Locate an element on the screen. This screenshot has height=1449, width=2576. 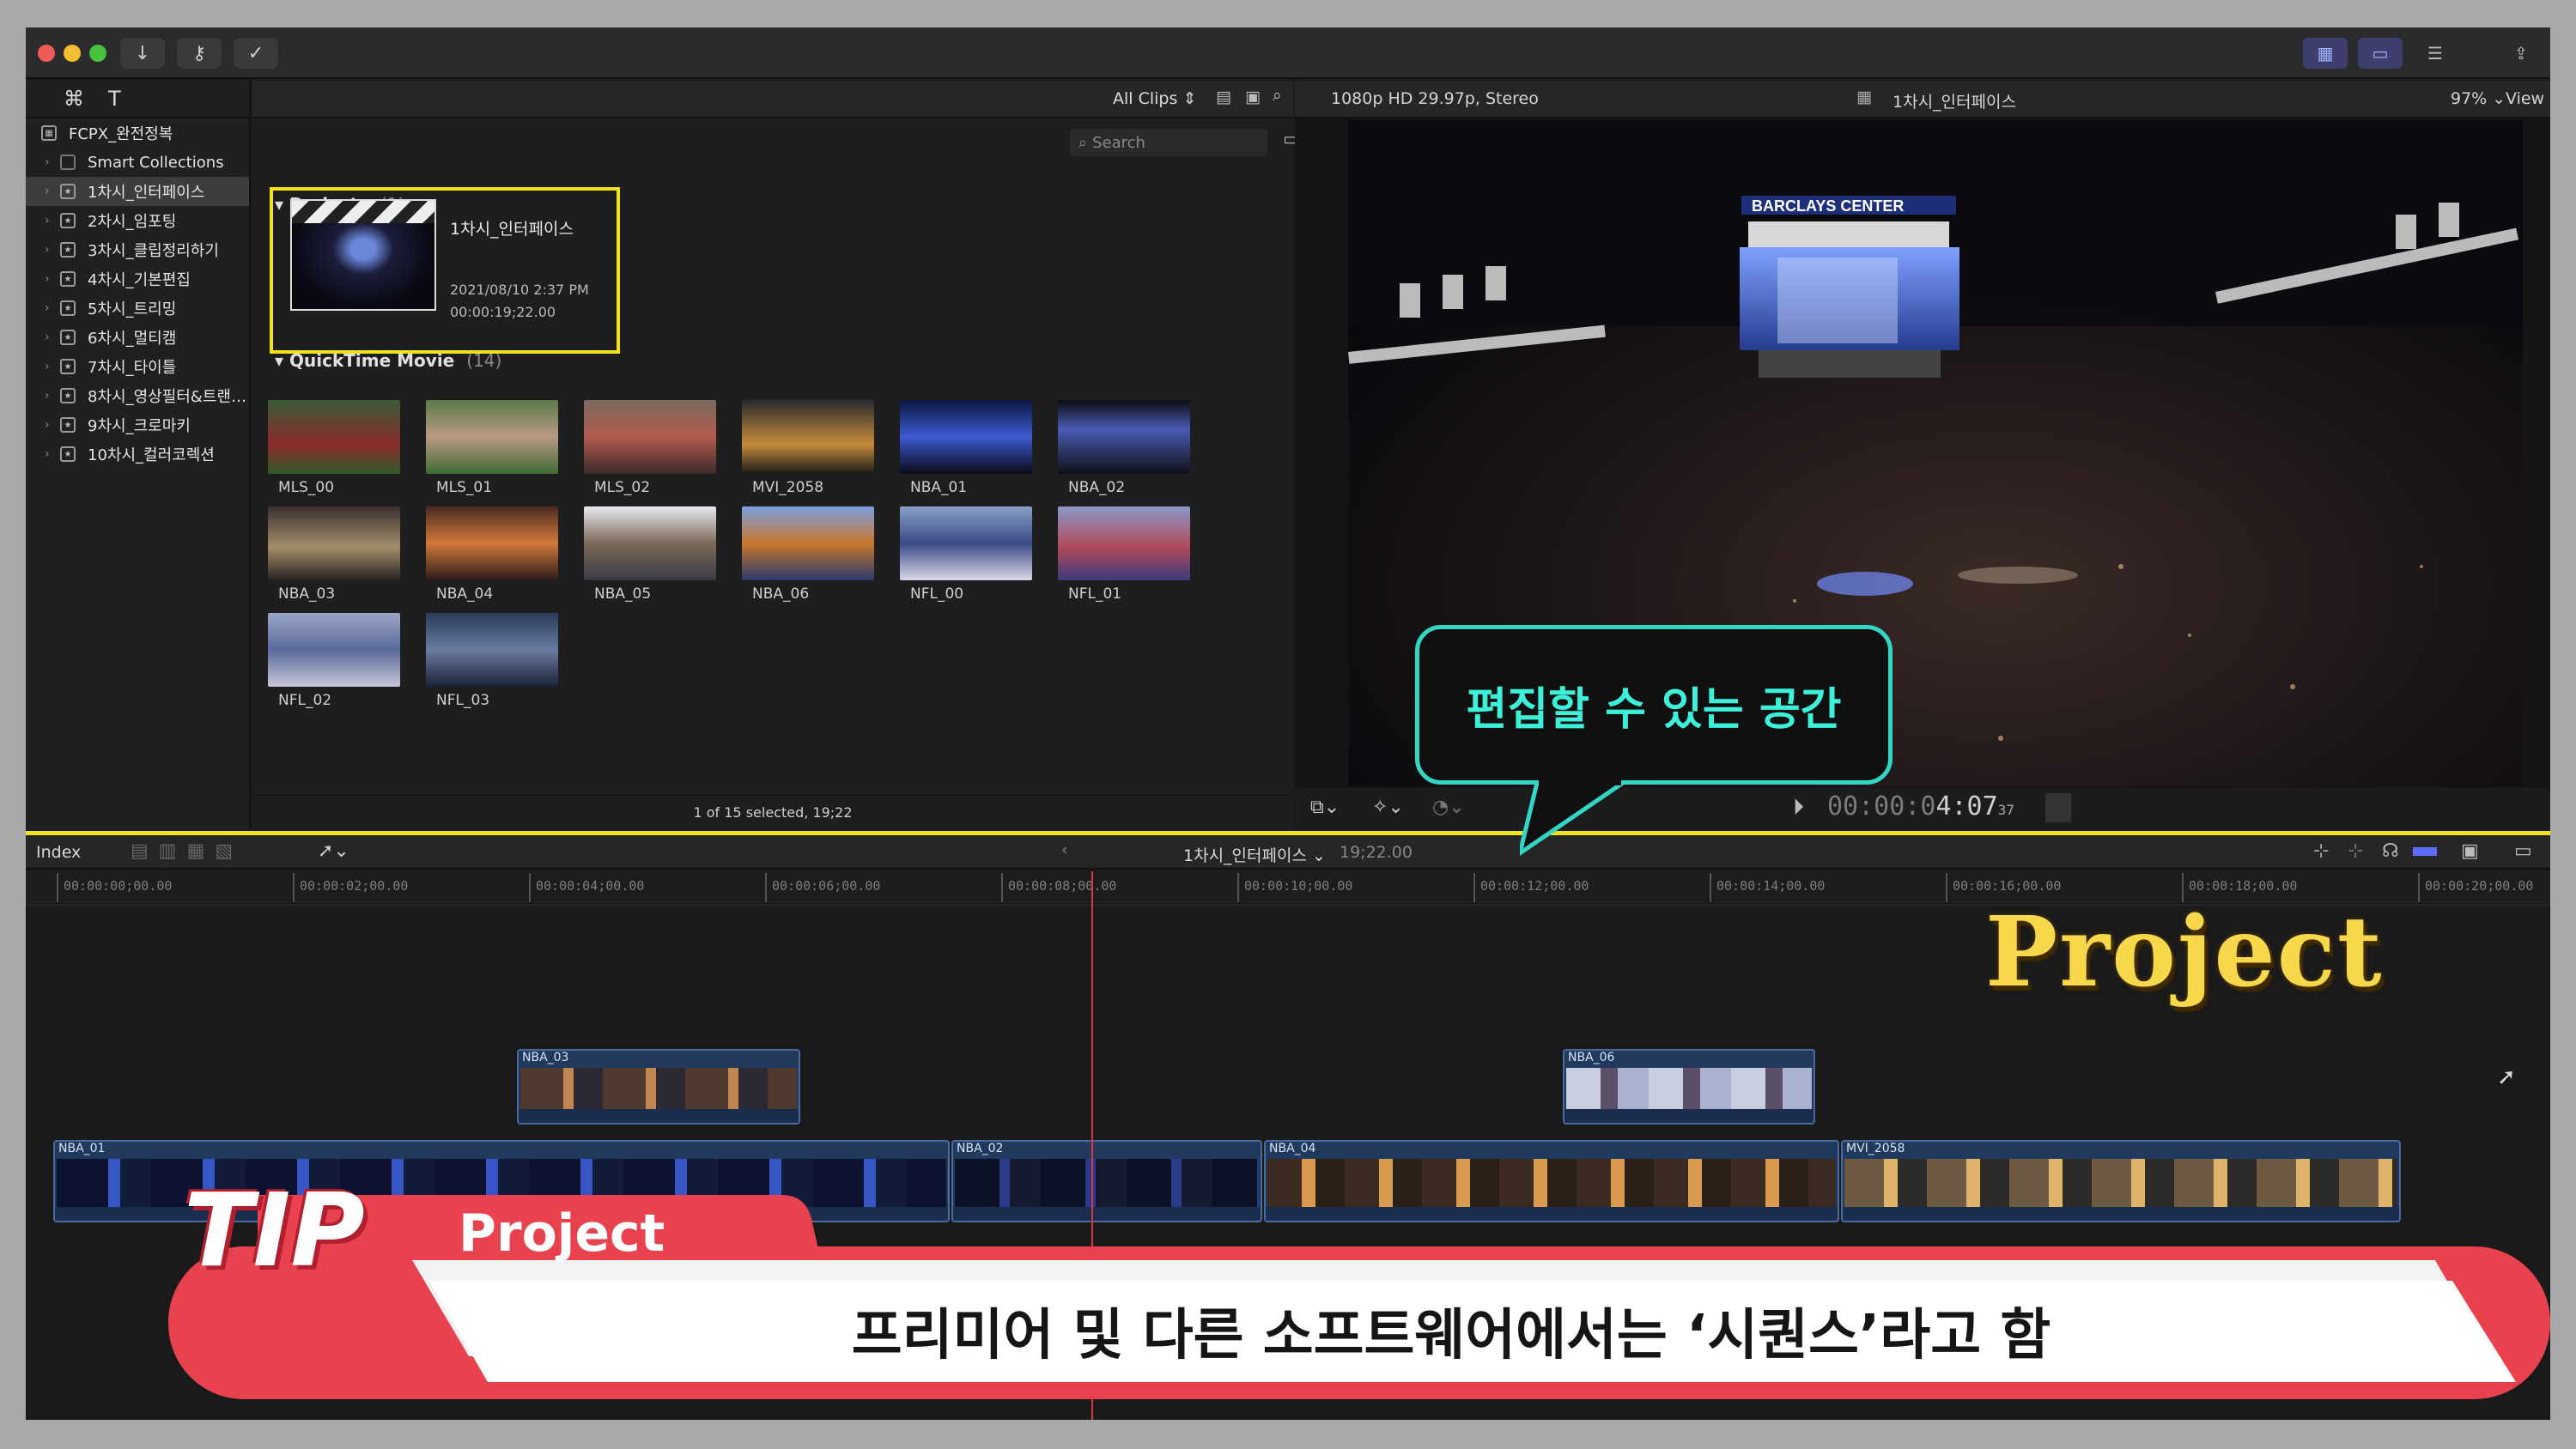
sidebar-event-label: 1차시_인터페이스 is located at coordinates (146, 193).